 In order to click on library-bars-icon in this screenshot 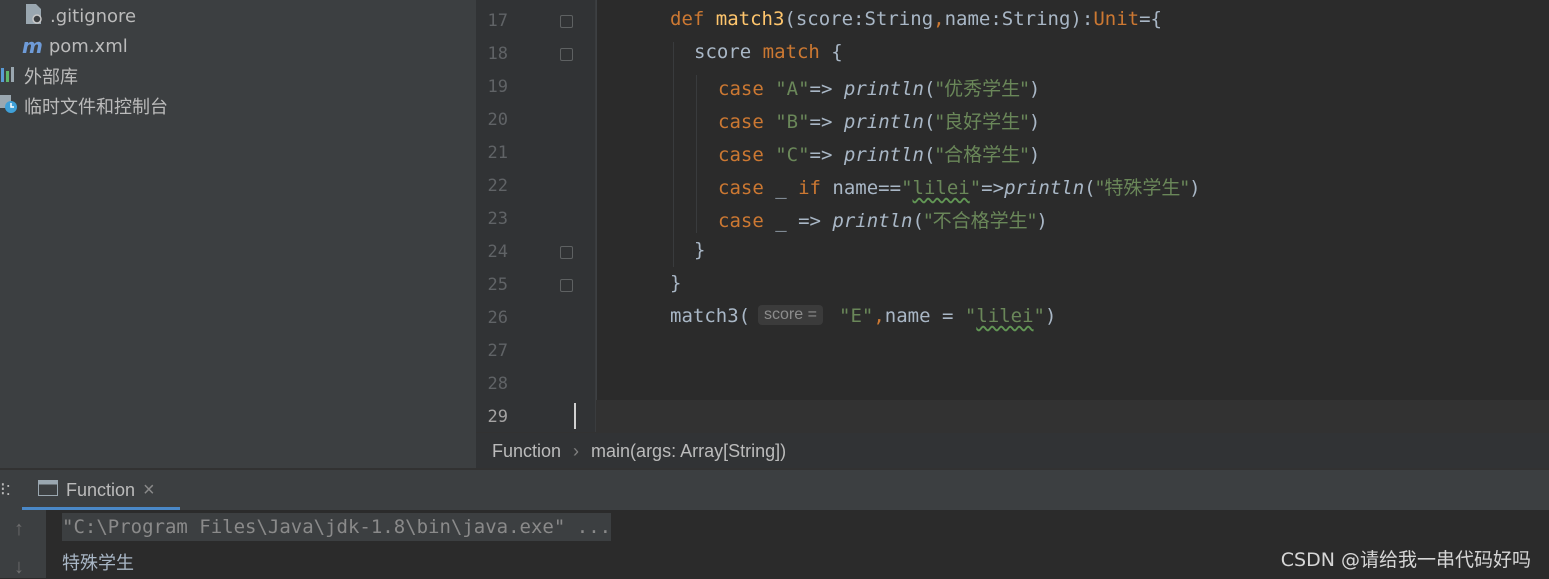, I will do `click(9, 76)`.